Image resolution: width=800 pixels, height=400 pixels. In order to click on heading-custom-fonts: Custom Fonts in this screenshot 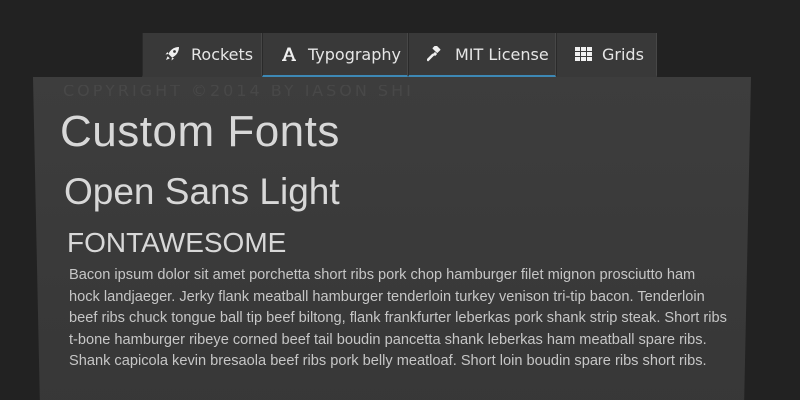, I will do `click(200, 131)`.